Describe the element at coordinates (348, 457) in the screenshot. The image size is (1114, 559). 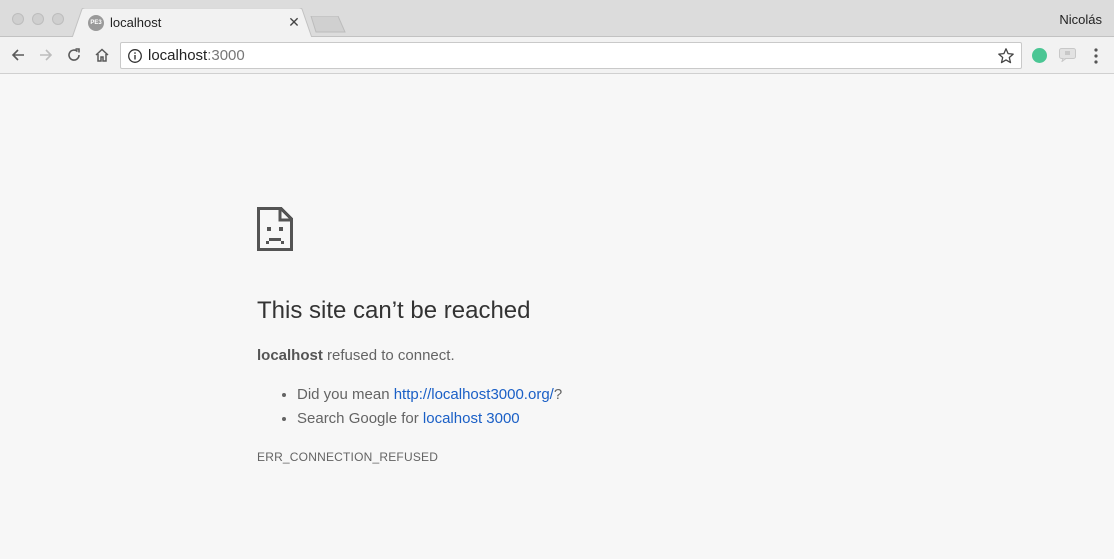
I see `error-code: ERR_CONNECTION_REFUSED` at that location.